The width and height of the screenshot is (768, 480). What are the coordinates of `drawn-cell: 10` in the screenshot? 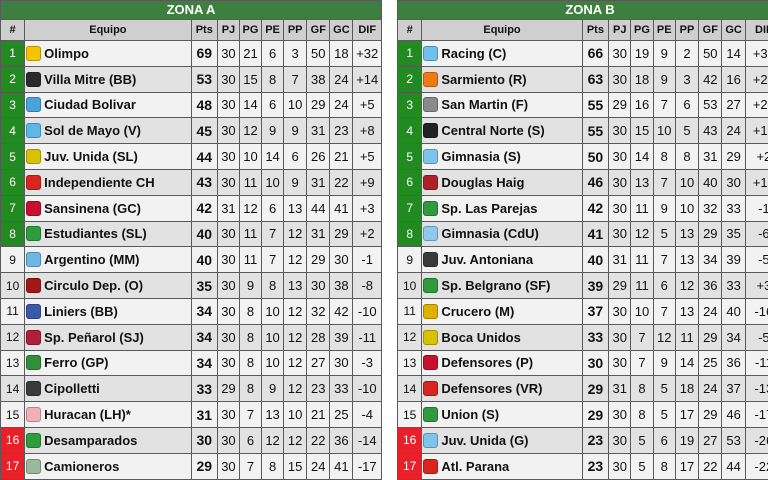 It's located at (273, 311).